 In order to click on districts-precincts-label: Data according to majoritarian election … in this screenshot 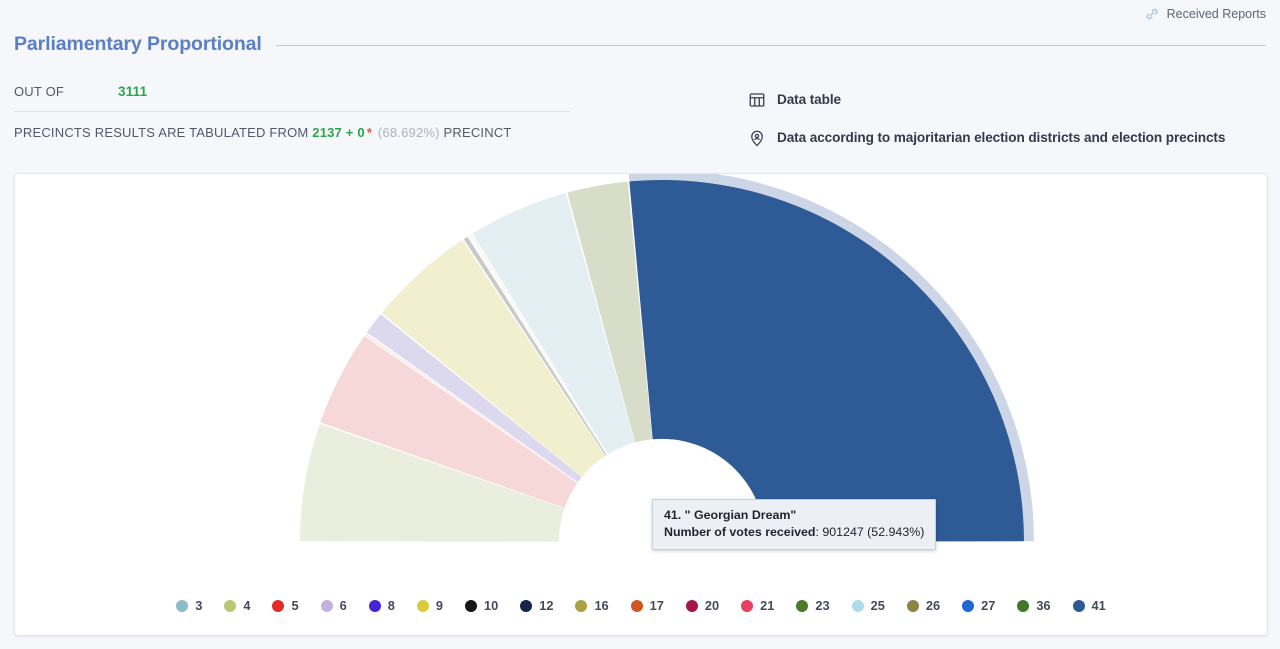, I will do `click(1001, 137)`.